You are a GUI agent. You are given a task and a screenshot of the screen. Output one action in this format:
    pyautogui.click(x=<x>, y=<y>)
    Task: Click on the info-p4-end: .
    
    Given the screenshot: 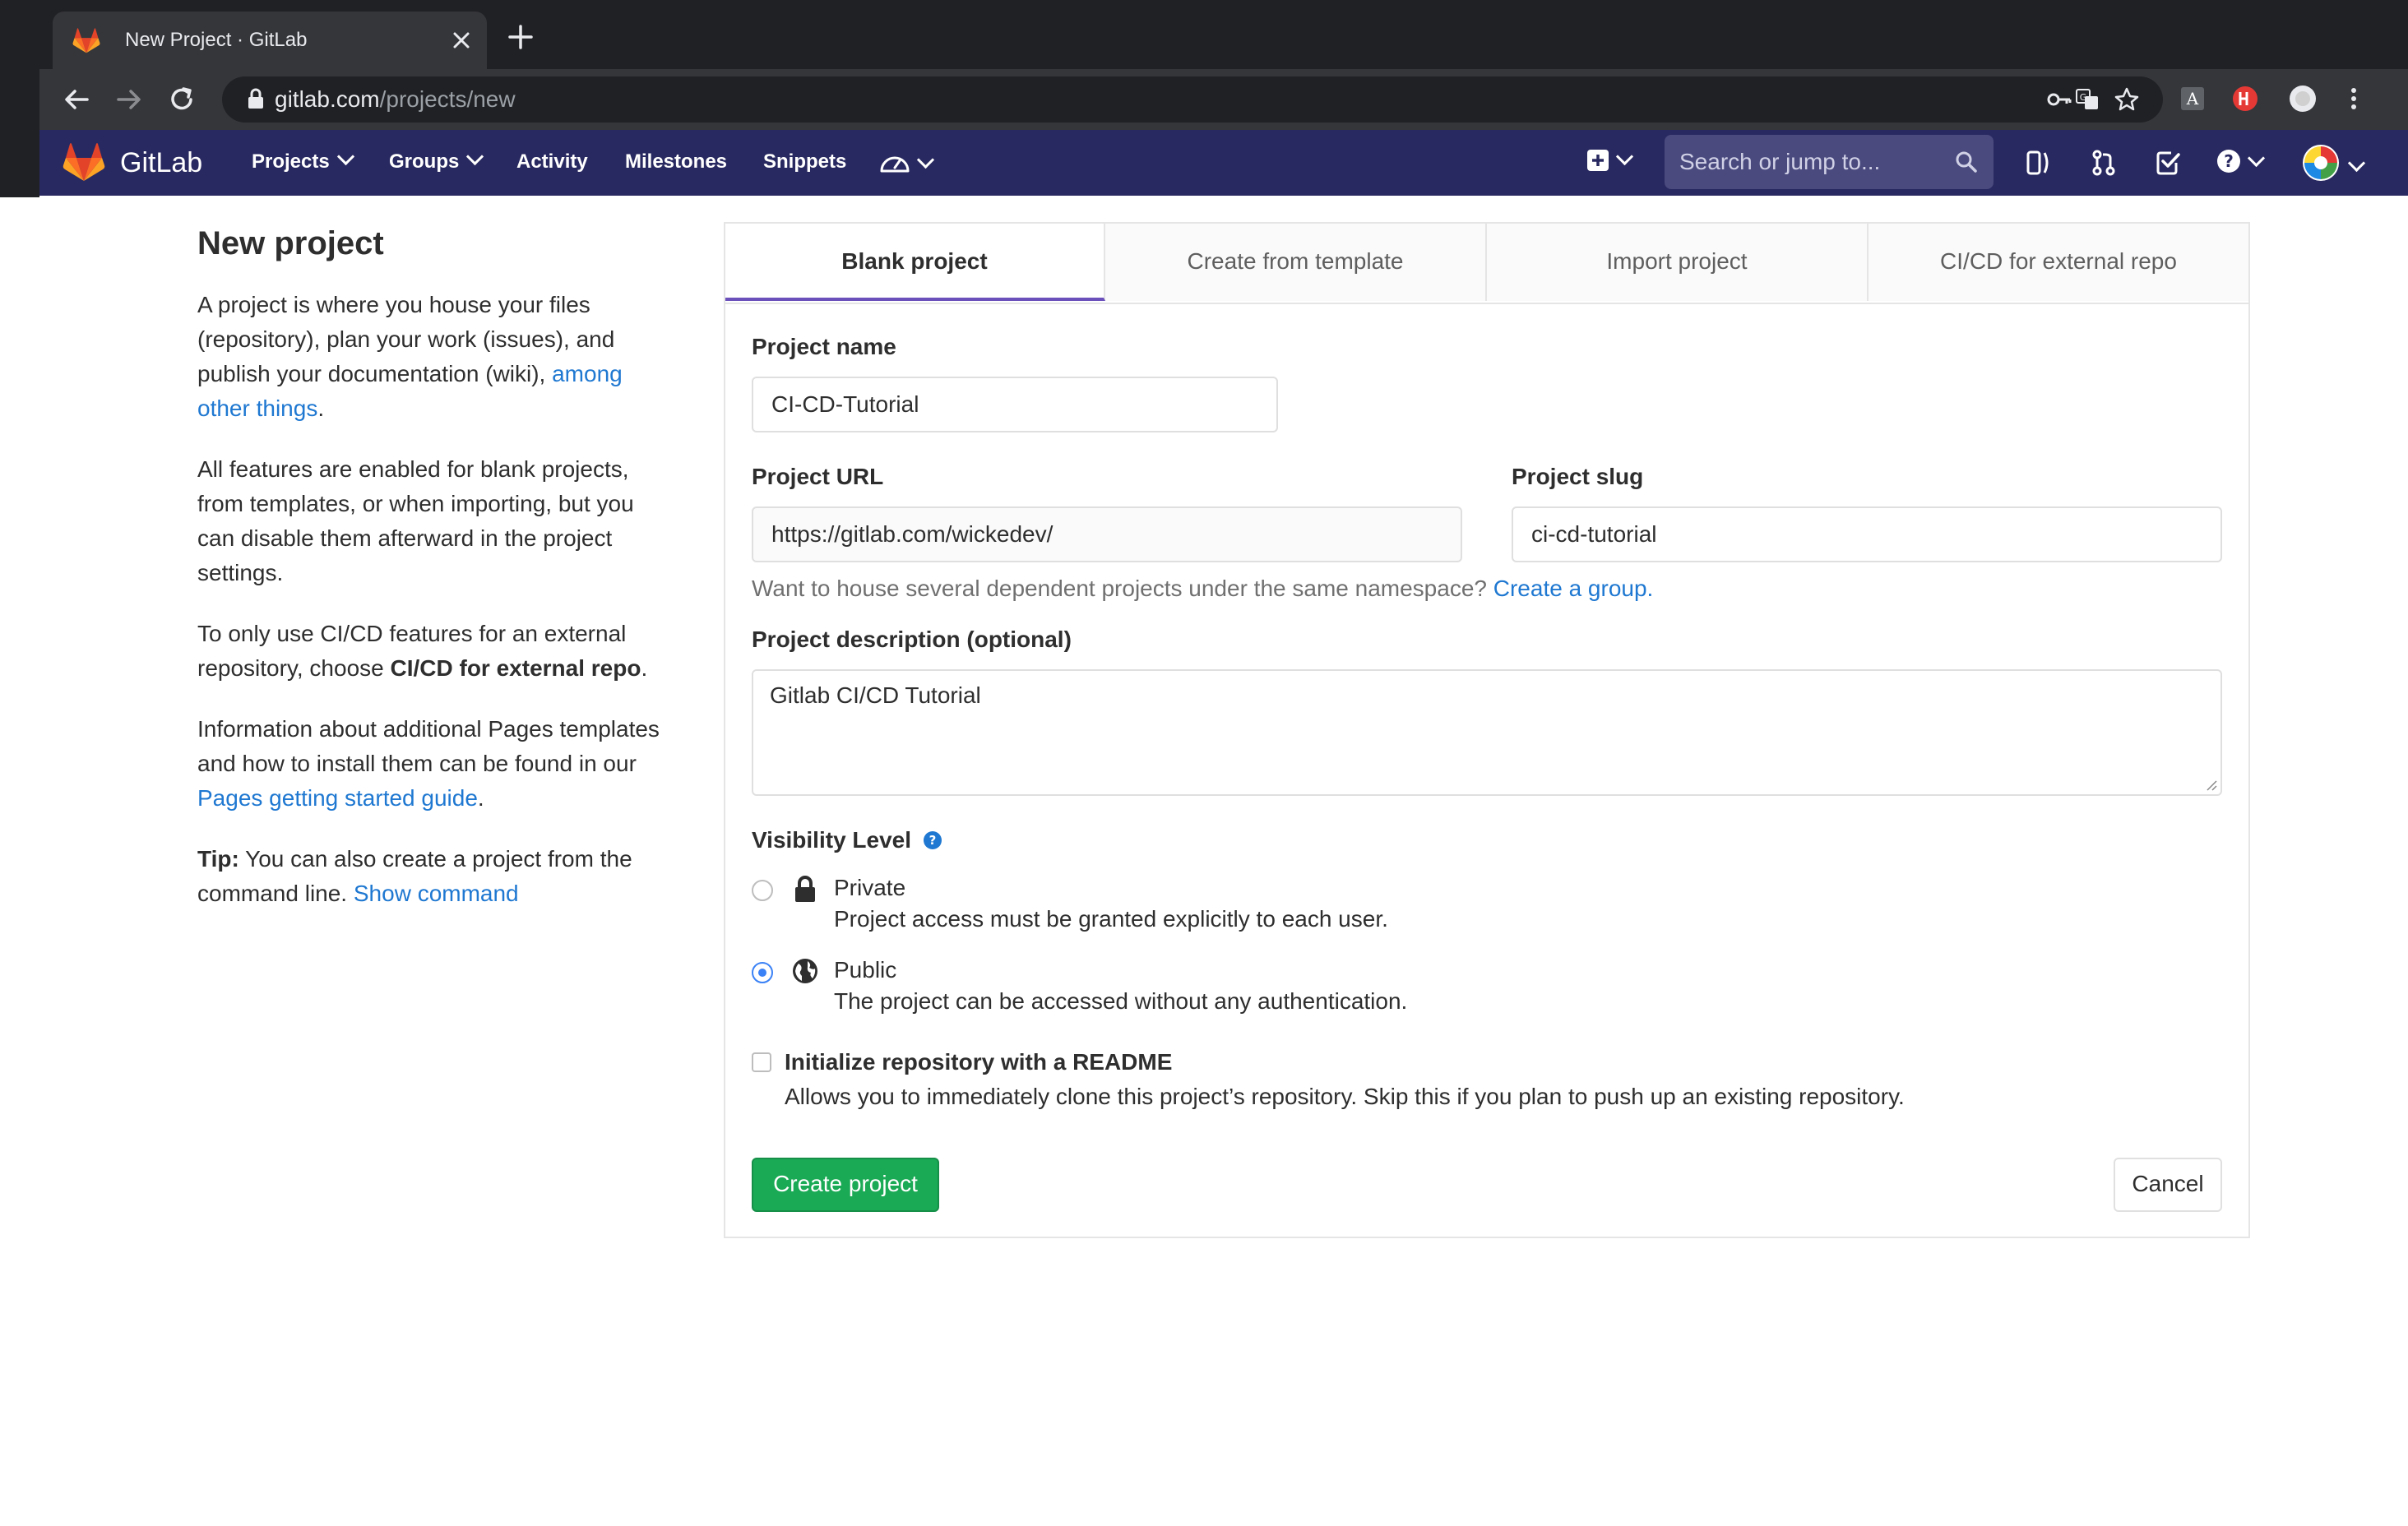 What is the action you would take?
    pyautogui.click(x=480, y=798)
    